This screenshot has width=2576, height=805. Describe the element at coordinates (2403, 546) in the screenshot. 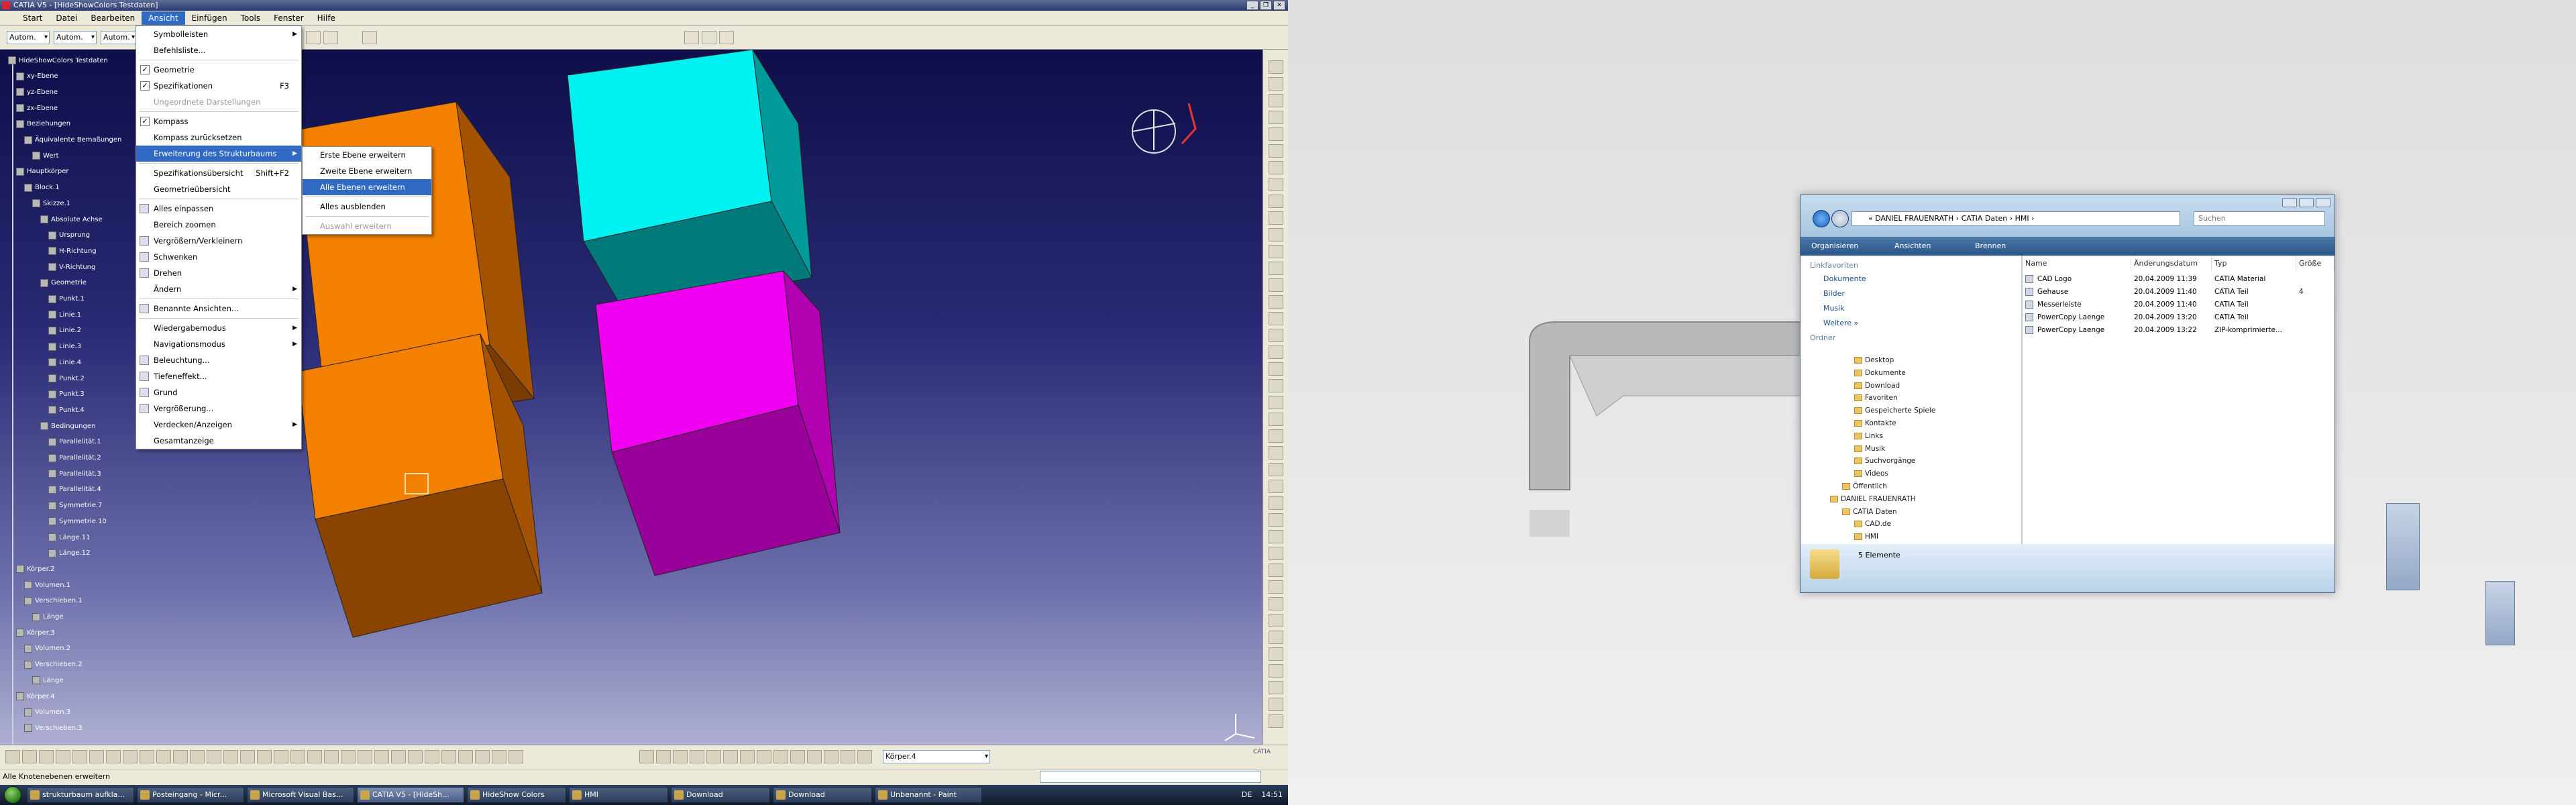

I see `sidebar-gadget` at that location.